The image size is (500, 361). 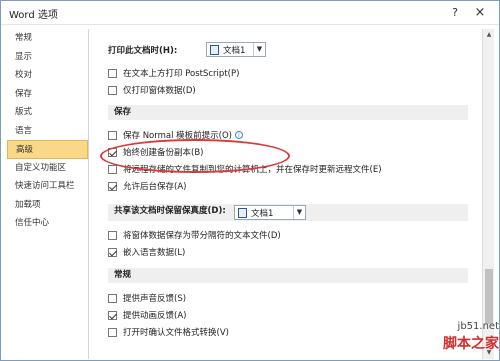 I want to click on print-doc-row: 打印此文档时(H):, so click(x=142, y=50).